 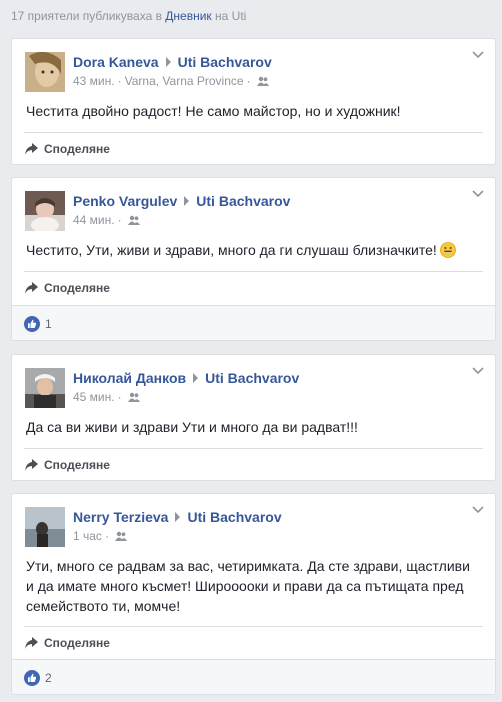 What do you see at coordinates (120, 517) in the screenshot?
I see `author-name: Nerry Terzieva` at bounding box center [120, 517].